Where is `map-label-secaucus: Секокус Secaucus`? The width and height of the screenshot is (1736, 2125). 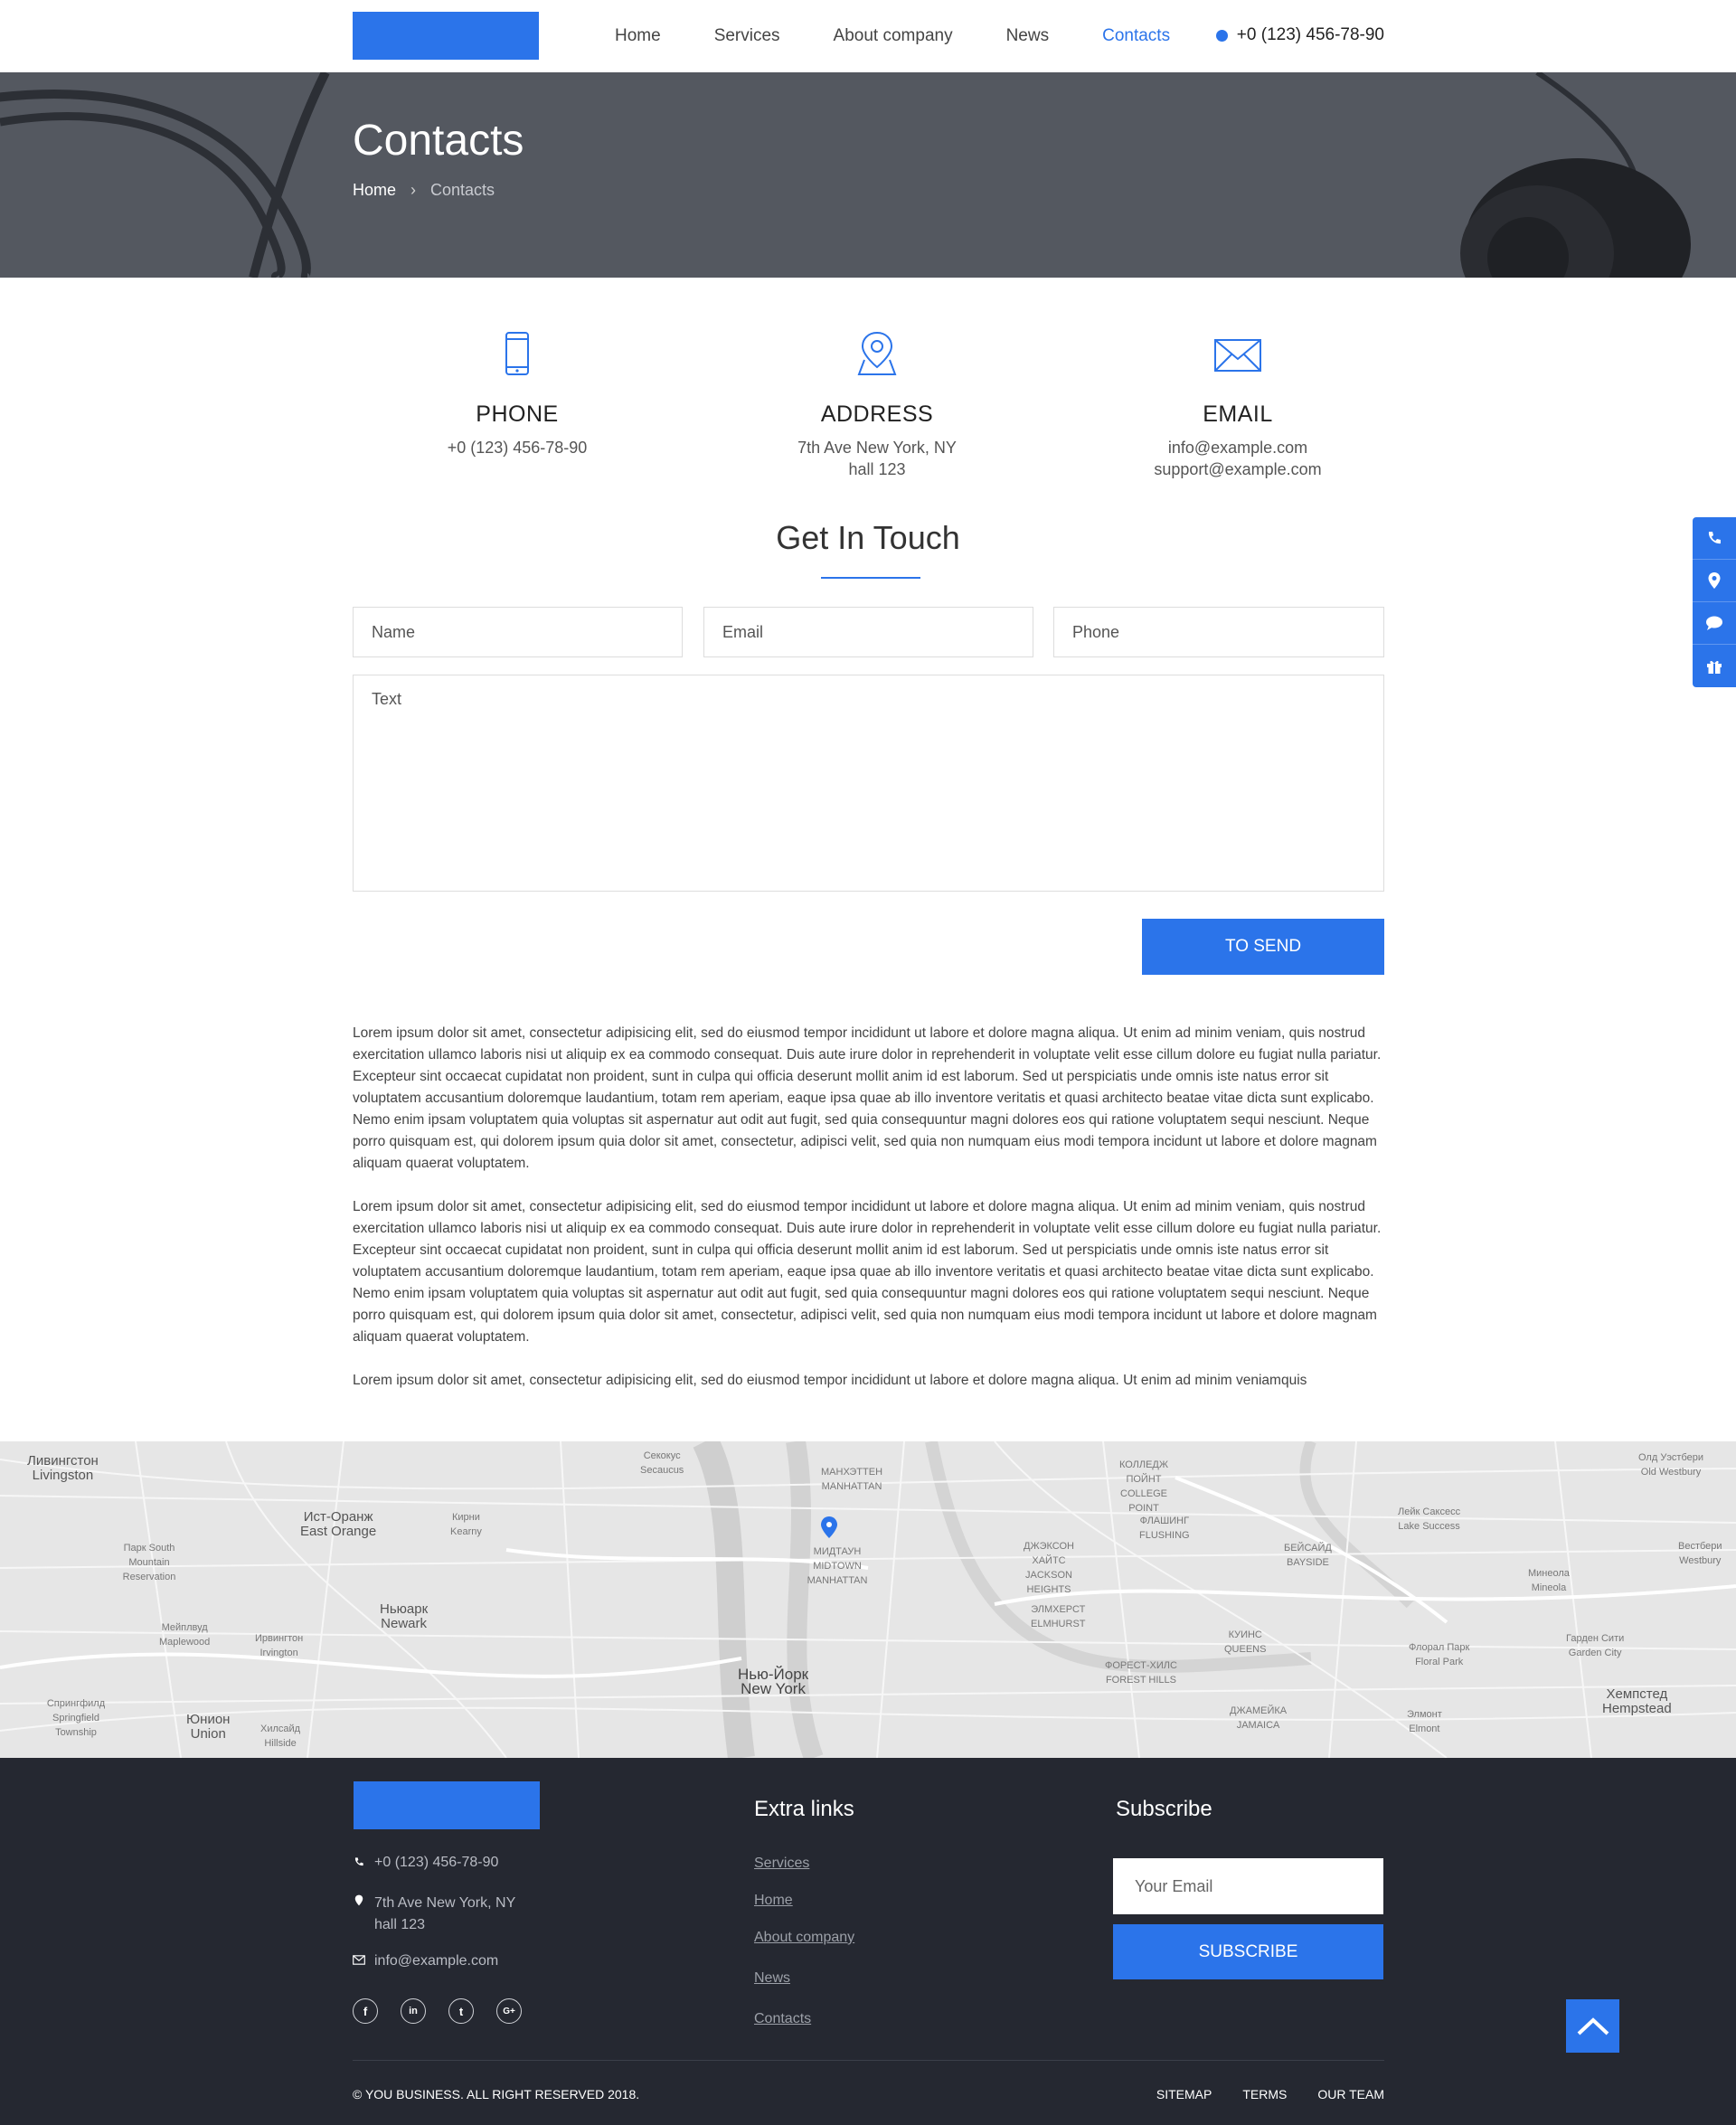 map-label-secaucus: Секокус Secaucus is located at coordinates (662, 1463).